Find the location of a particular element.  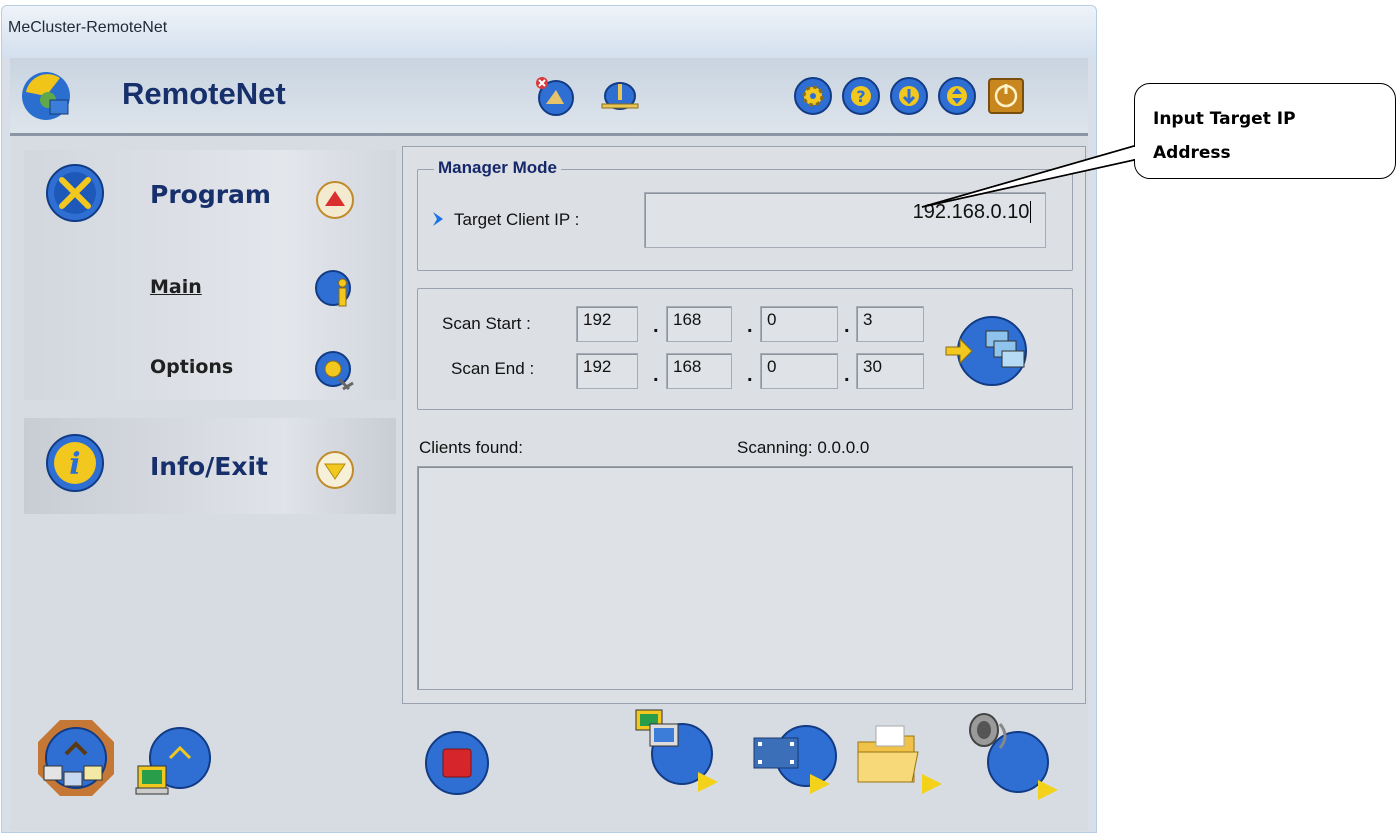

clients-found-label: Clients found: is located at coordinates (471, 447).